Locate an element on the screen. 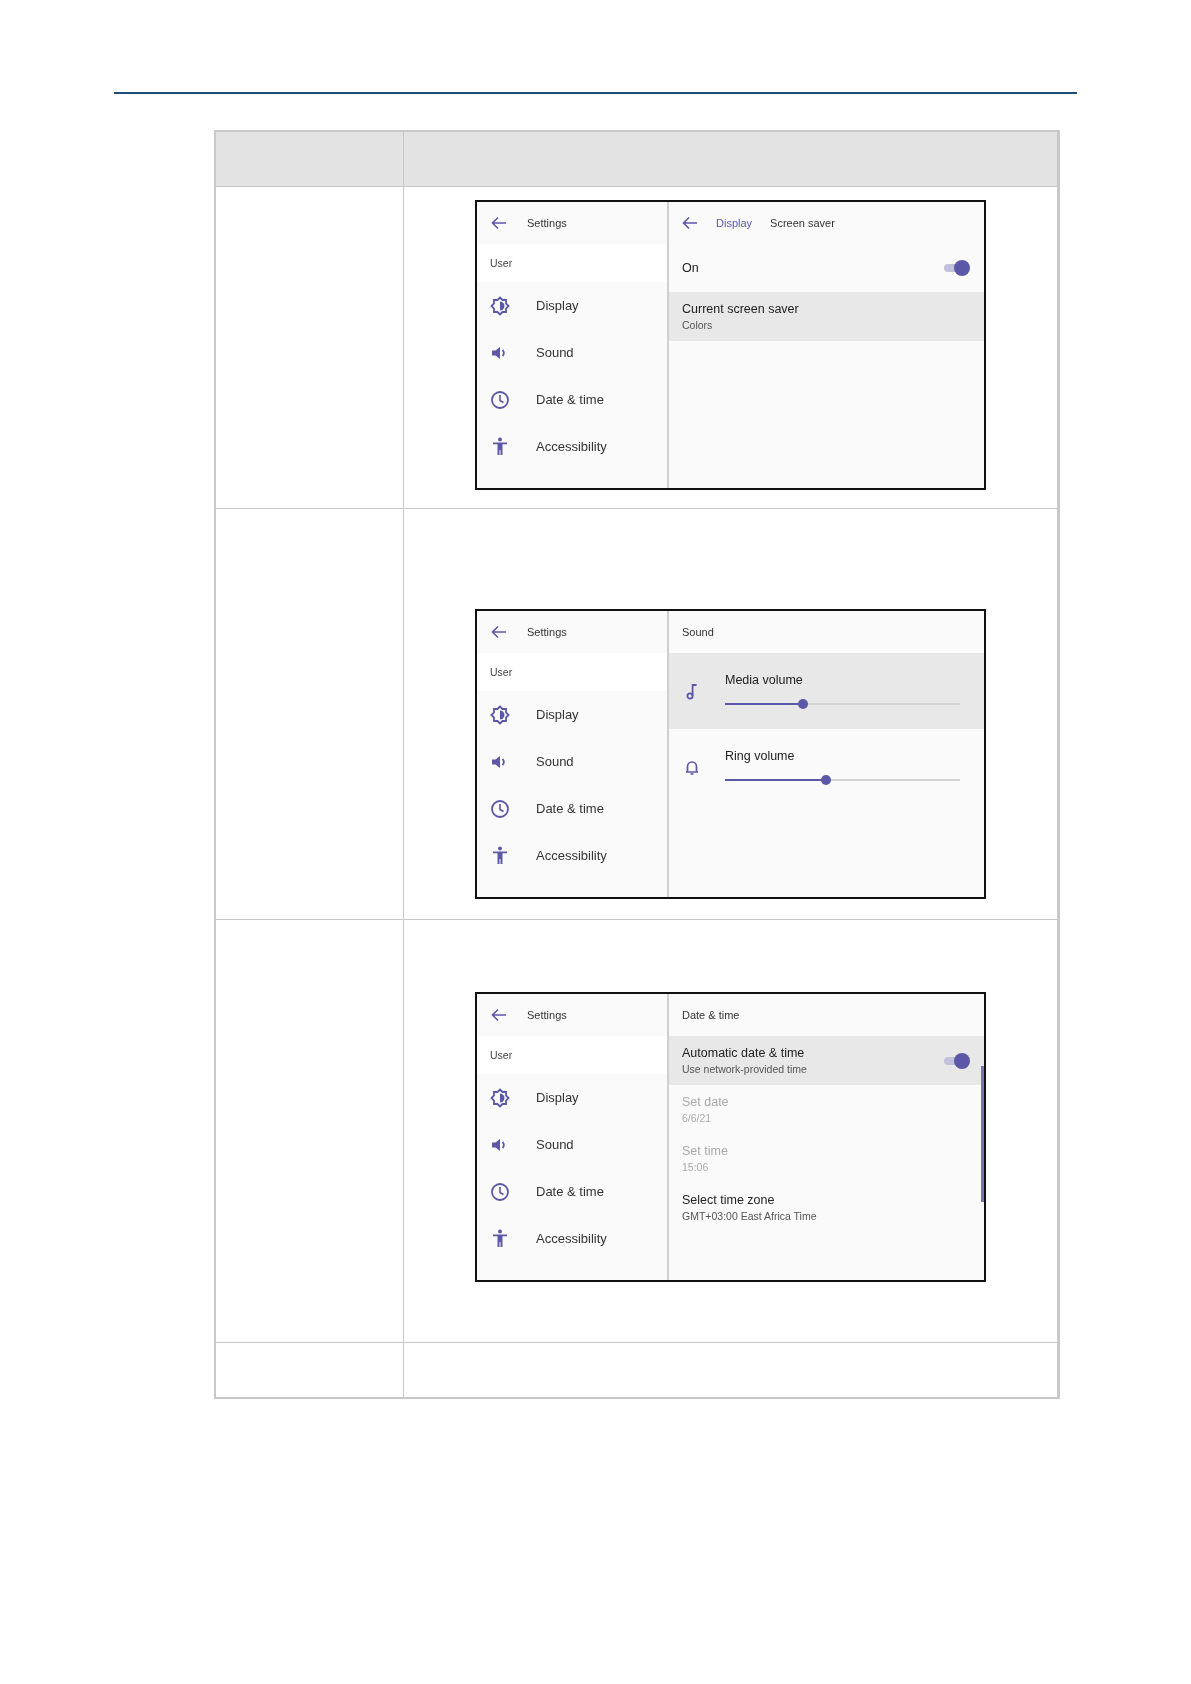  setting-summary: Colors is located at coordinates (698, 325).